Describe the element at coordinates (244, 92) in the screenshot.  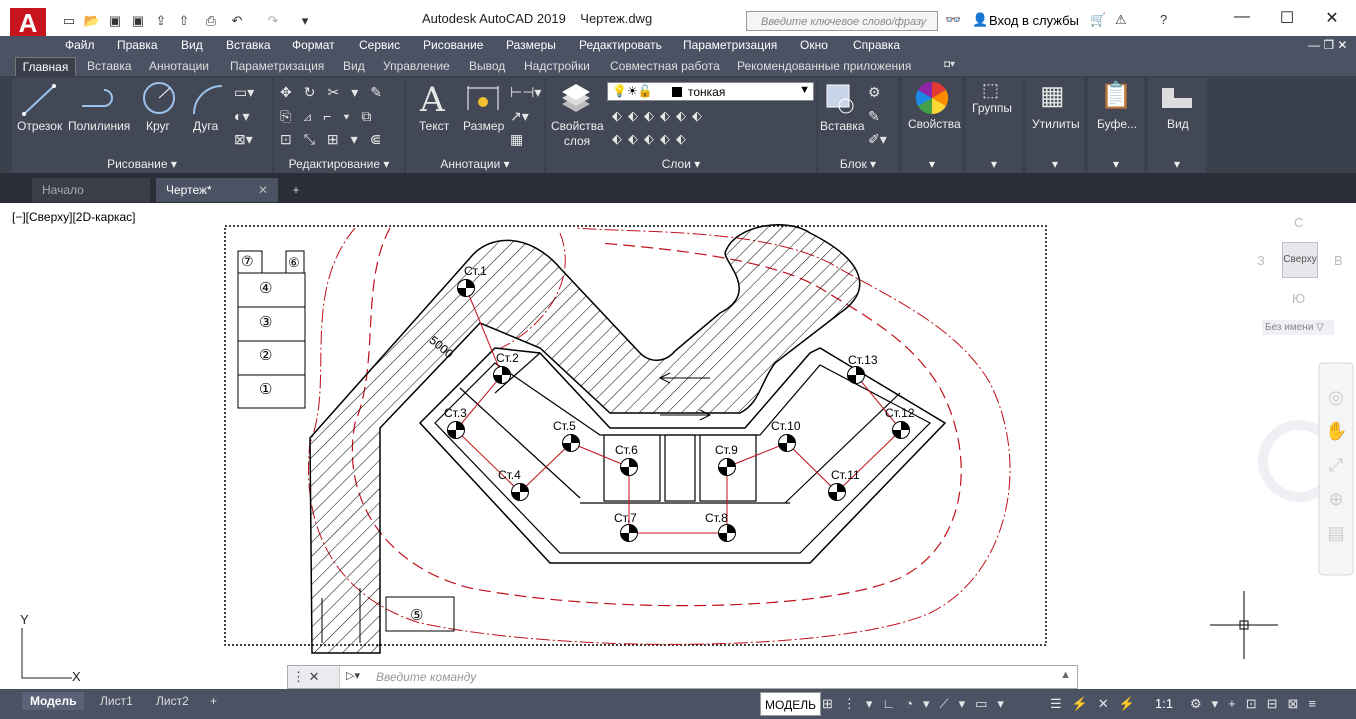
I see `rectangle-icon: ▭▾` at that location.